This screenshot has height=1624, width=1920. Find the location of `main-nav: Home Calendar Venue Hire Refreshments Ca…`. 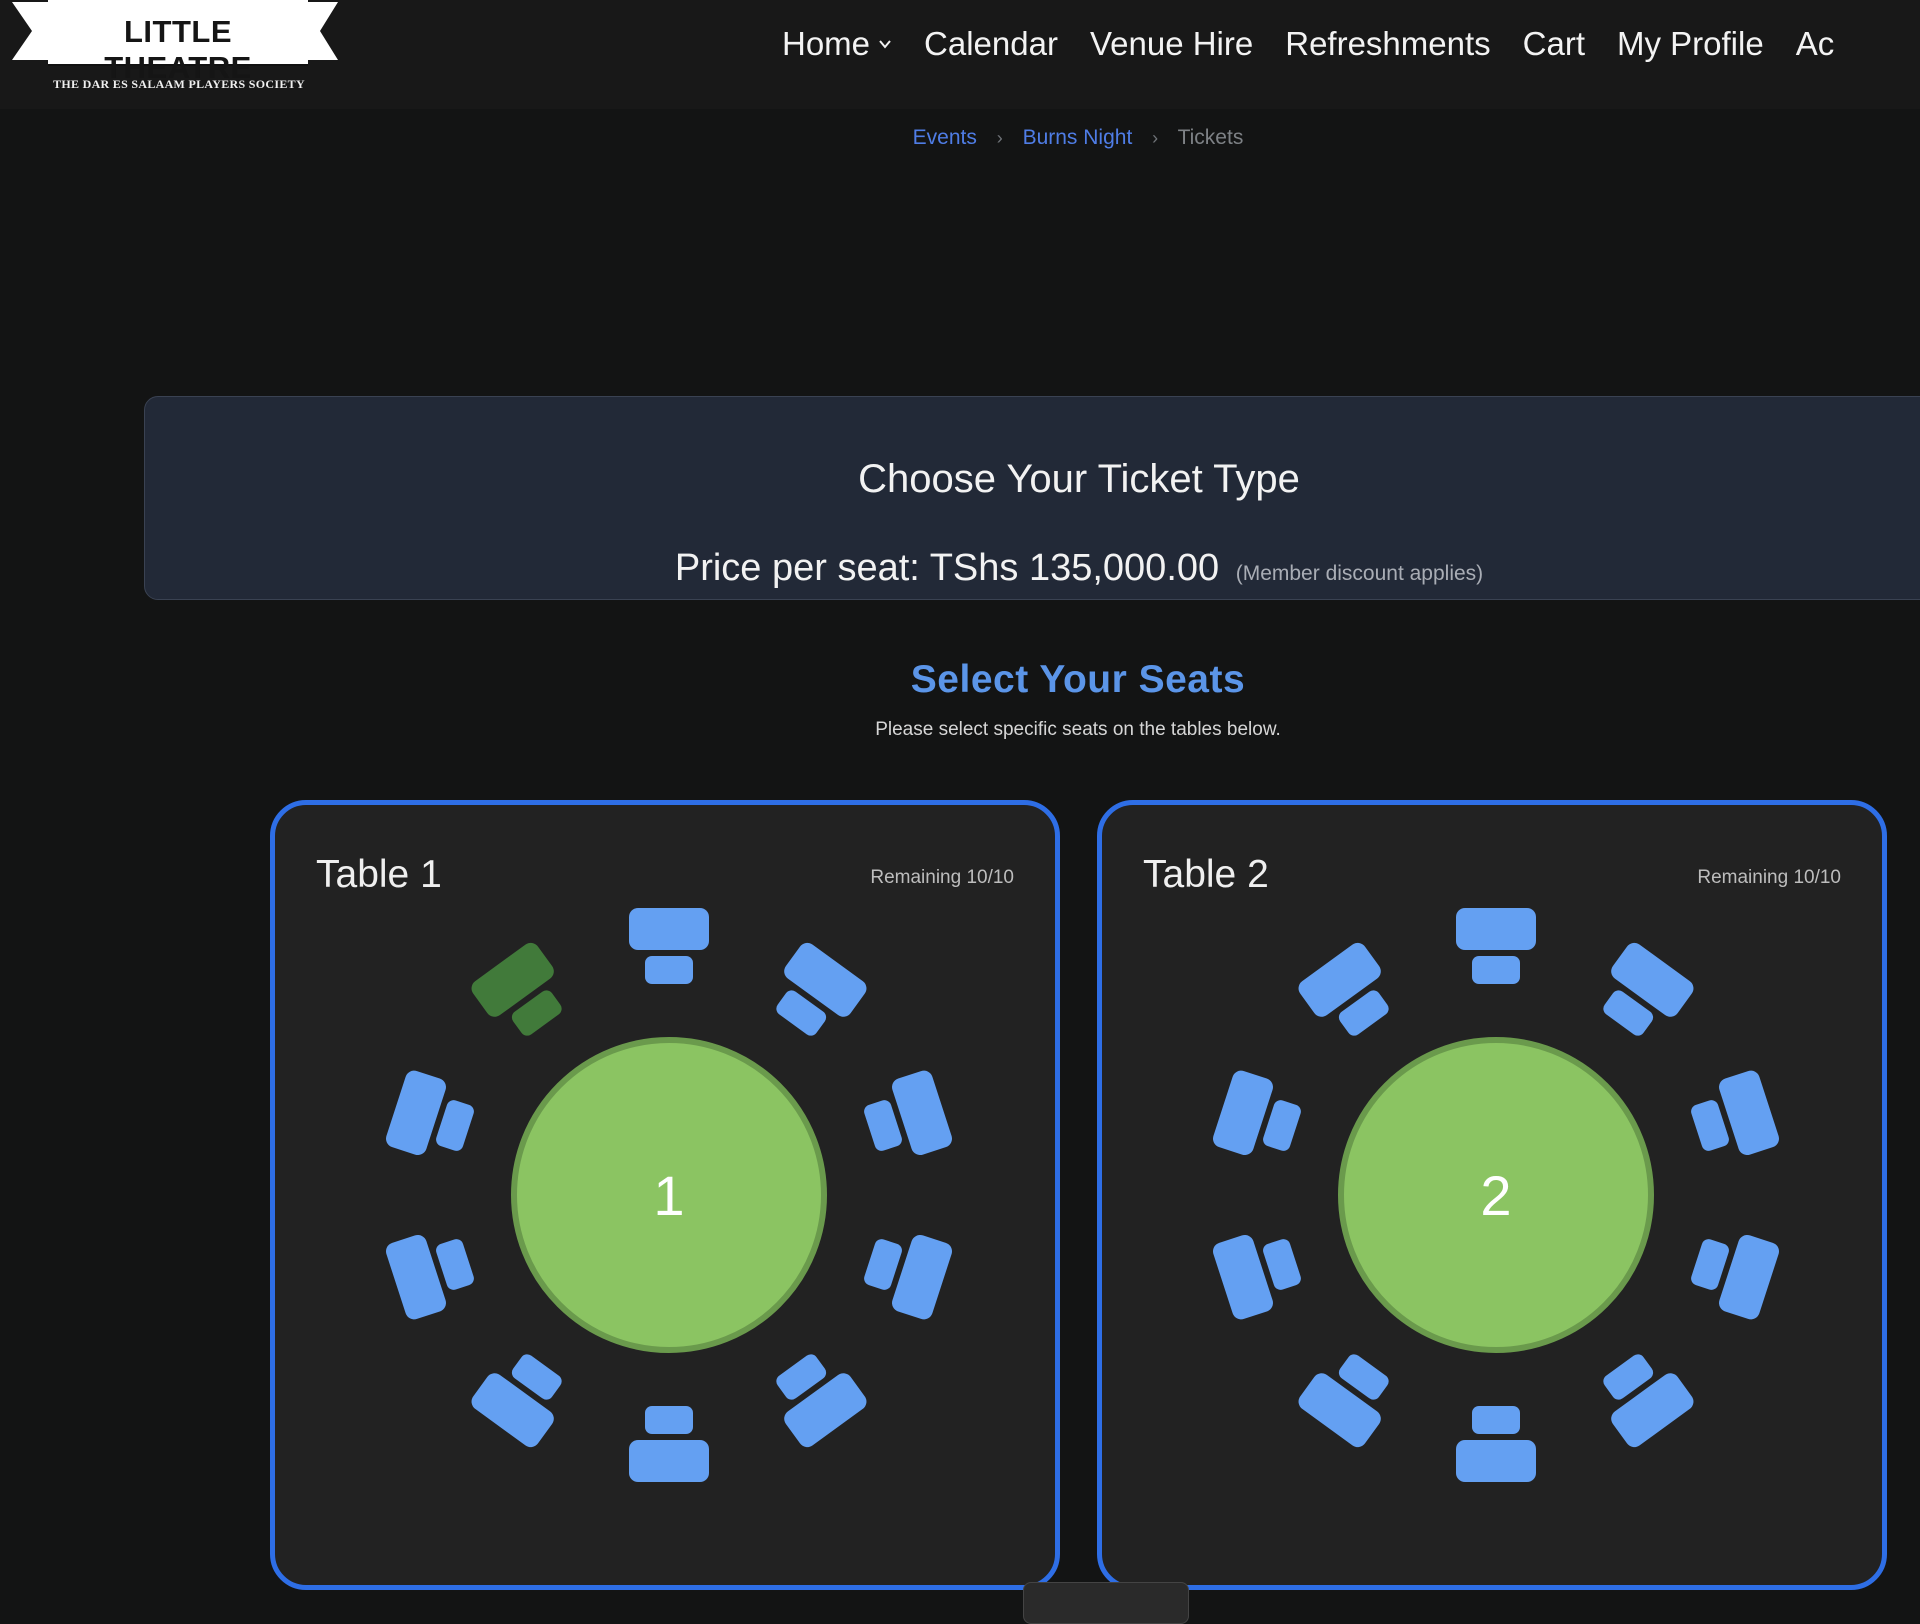

main-nav: Home Calendar Venue Hire Refreshments Ca… is located at coordinates (1308, 44).